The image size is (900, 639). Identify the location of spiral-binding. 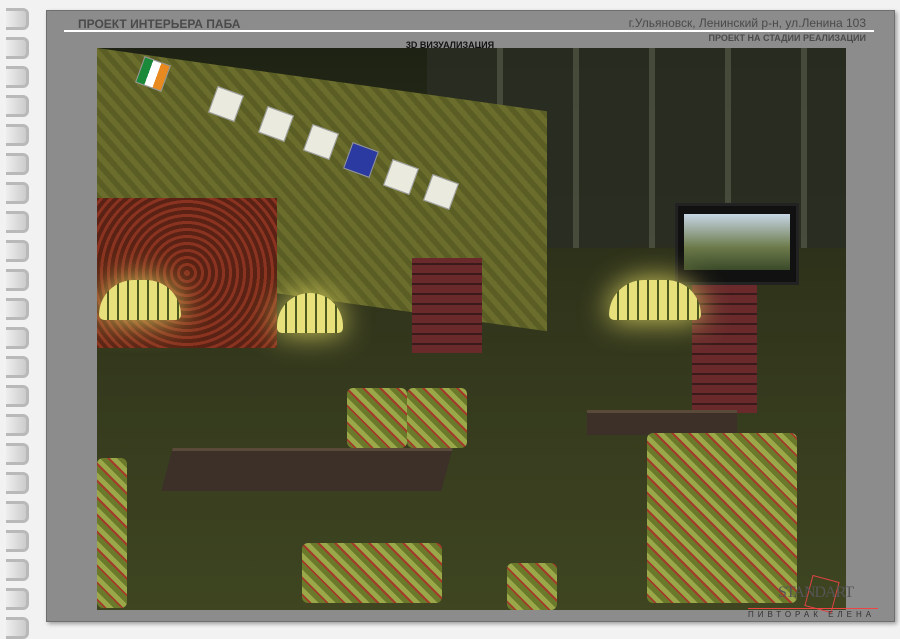
(20, 319).